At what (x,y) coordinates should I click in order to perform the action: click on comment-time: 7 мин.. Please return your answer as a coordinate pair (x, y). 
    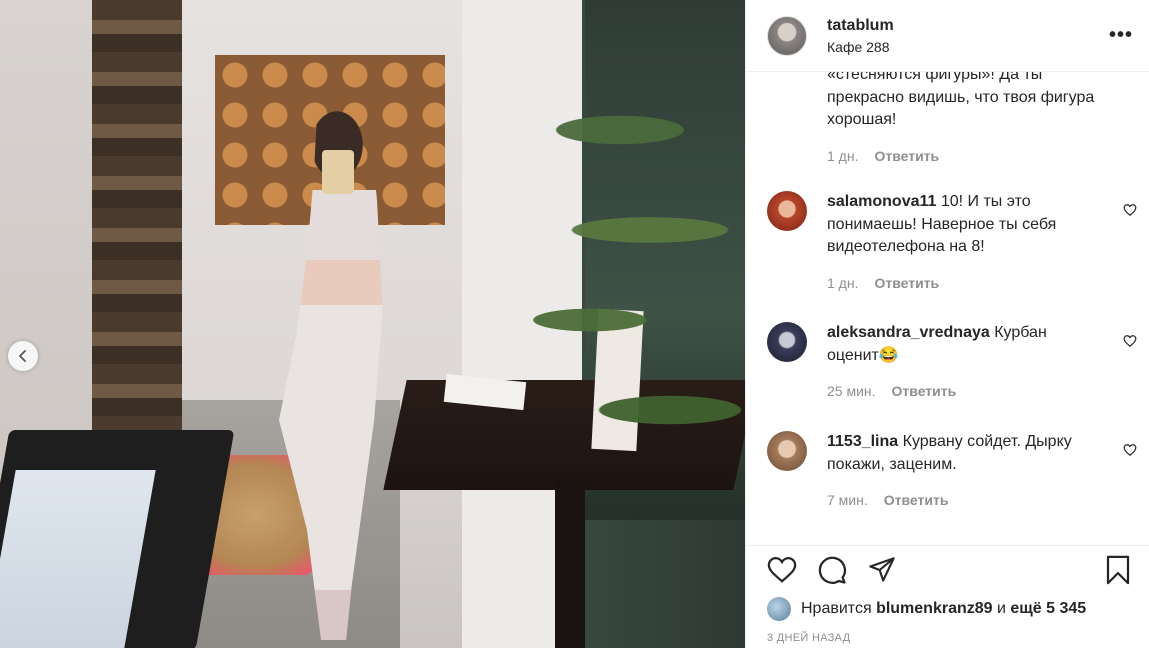
    Looking at the image, I should click on (847, 500).